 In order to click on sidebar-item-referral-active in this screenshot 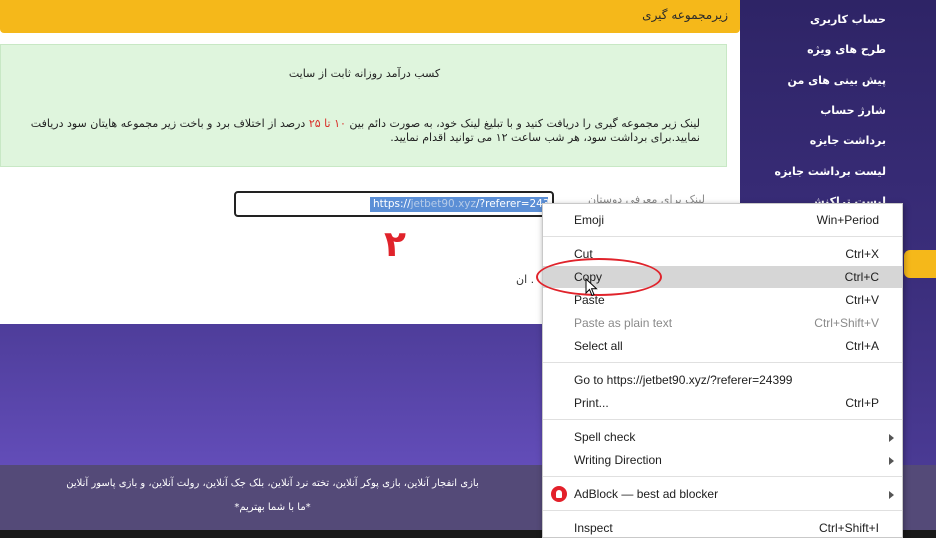, I will do `click(920, 264)`.